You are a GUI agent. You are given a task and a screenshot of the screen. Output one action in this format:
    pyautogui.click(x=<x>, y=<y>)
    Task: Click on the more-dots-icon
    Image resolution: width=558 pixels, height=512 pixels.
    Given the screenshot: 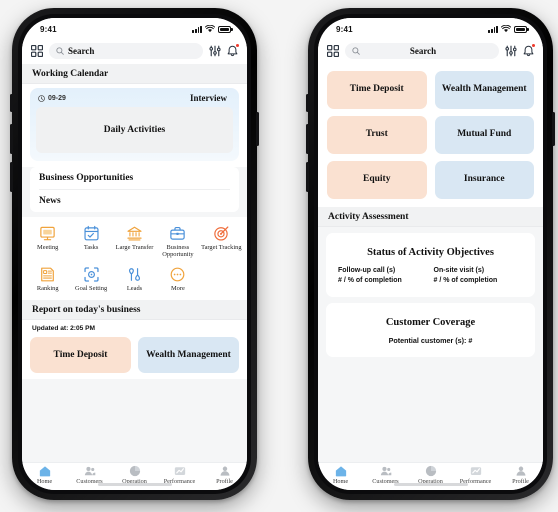 What is the action you would take?
    pyautogui.click(x=178, y=274)
    